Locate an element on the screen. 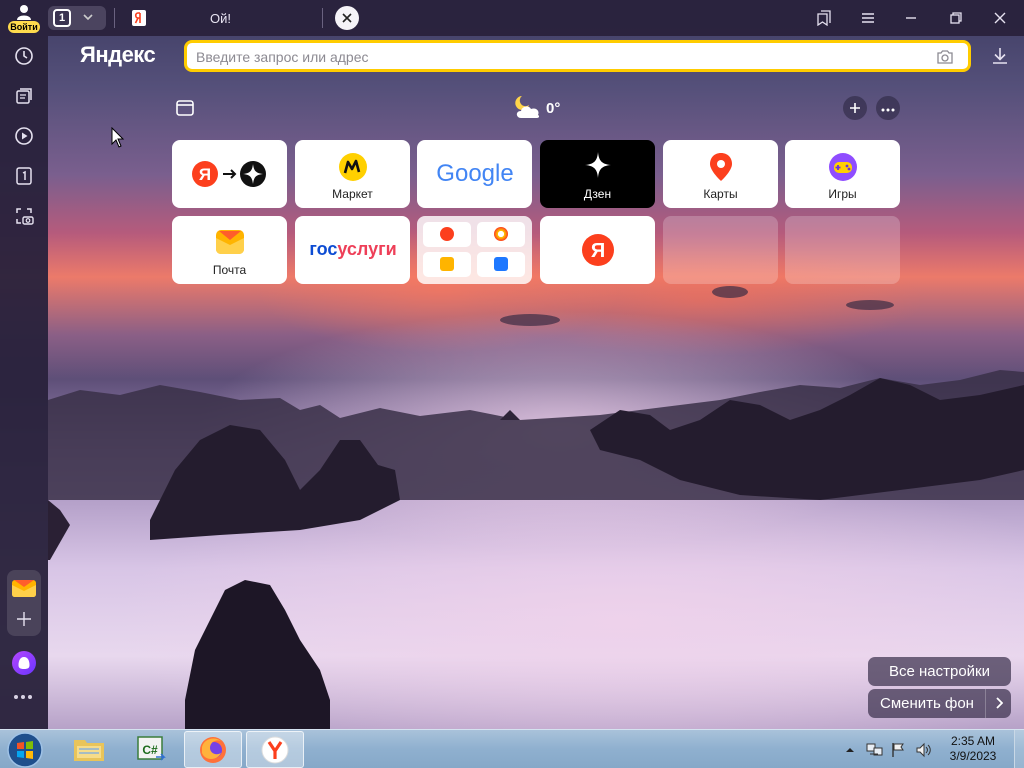 This screenshot has width=1024, height=768. close-tab-button is located at coordinates (347, 18).